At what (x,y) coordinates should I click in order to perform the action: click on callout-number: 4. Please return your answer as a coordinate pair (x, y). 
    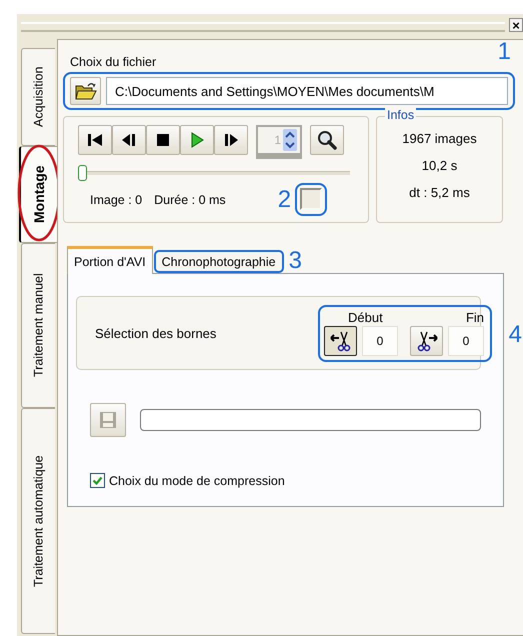
    Looking at the image, I should click on (515, 334).